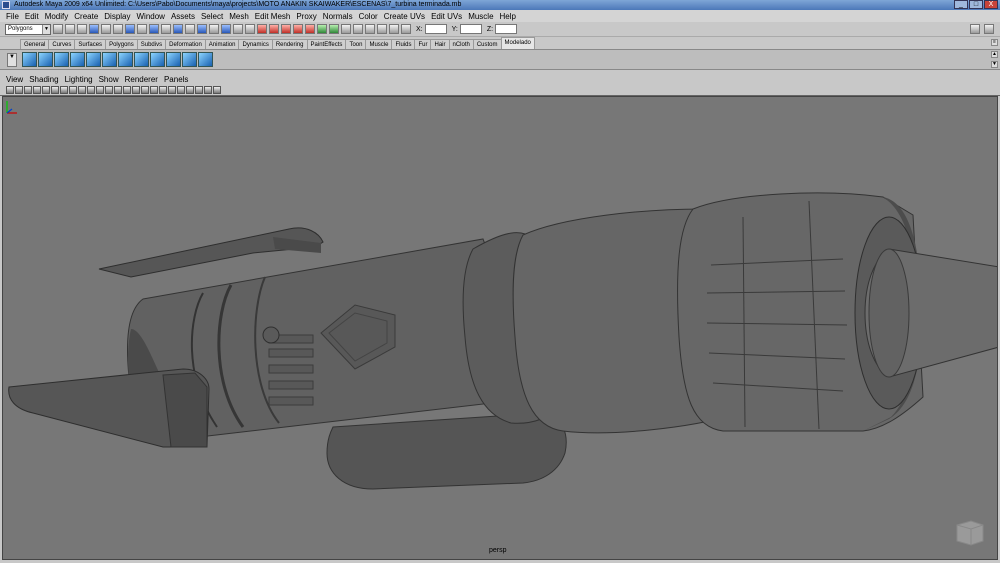  What do you see at coordinates (10, 90) in the screenshot?
I see `select-camera-icon` at bounding box center [10, 90].